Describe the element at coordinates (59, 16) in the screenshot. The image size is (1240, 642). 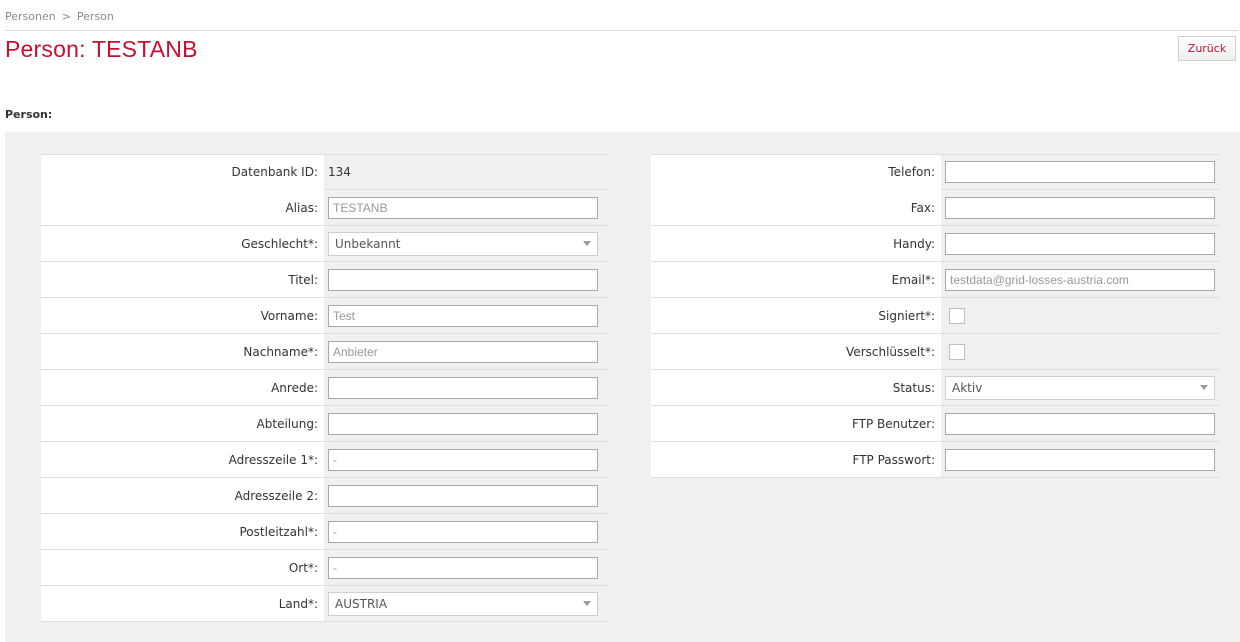
I see `breadcrumb: Personen > Person` at that location.